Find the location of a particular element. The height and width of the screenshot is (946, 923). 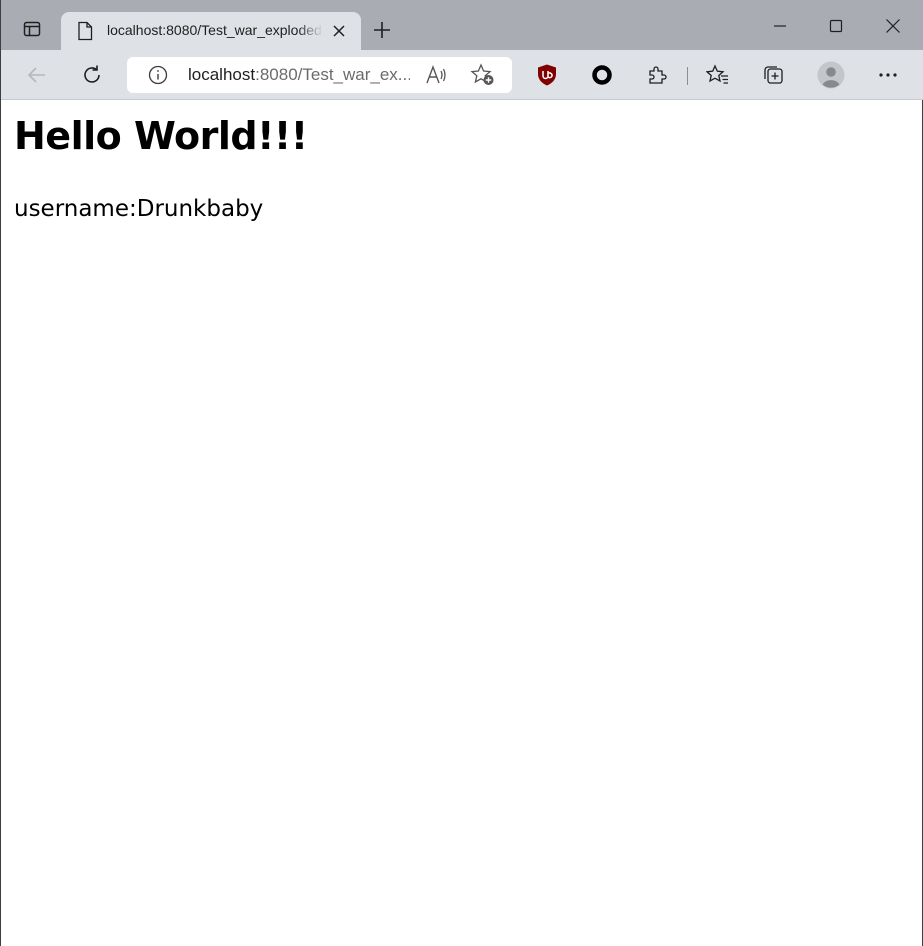

avatar-icon is located at coordinates (831, 75).